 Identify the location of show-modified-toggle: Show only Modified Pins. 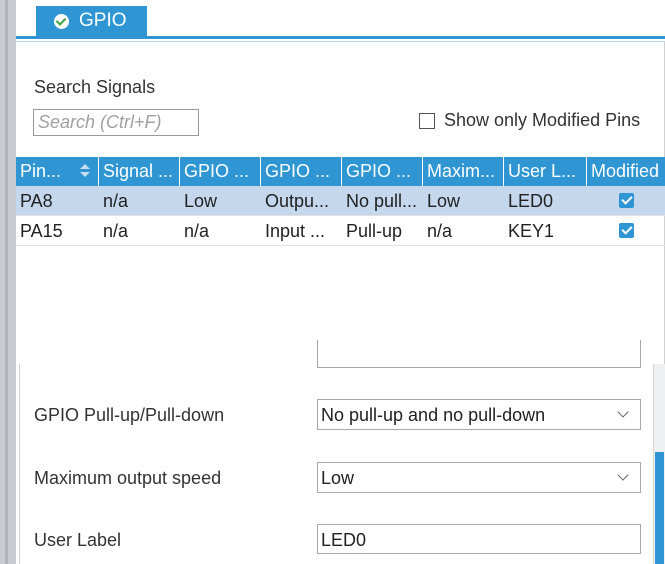
(529, 120).